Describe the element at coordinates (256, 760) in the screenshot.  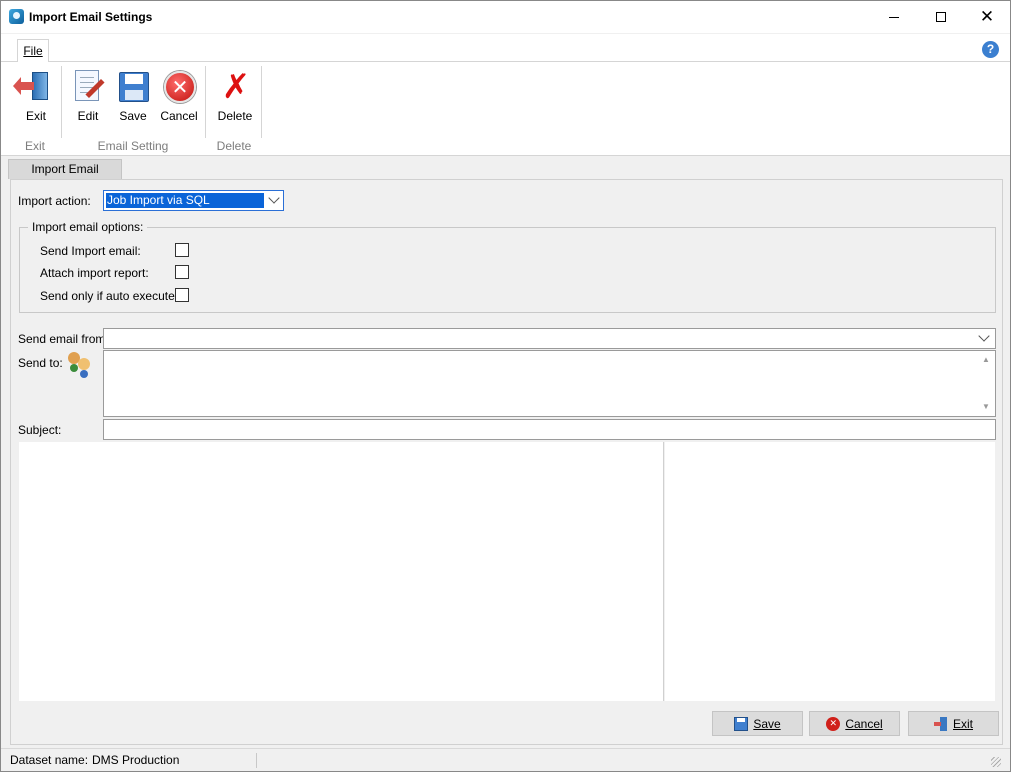
I see `status-separator` at that location.